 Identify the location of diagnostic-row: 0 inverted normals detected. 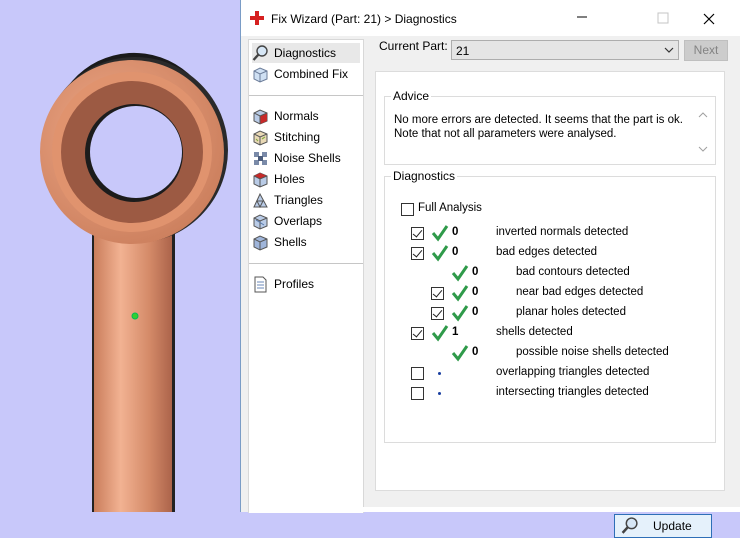
(550, 233).